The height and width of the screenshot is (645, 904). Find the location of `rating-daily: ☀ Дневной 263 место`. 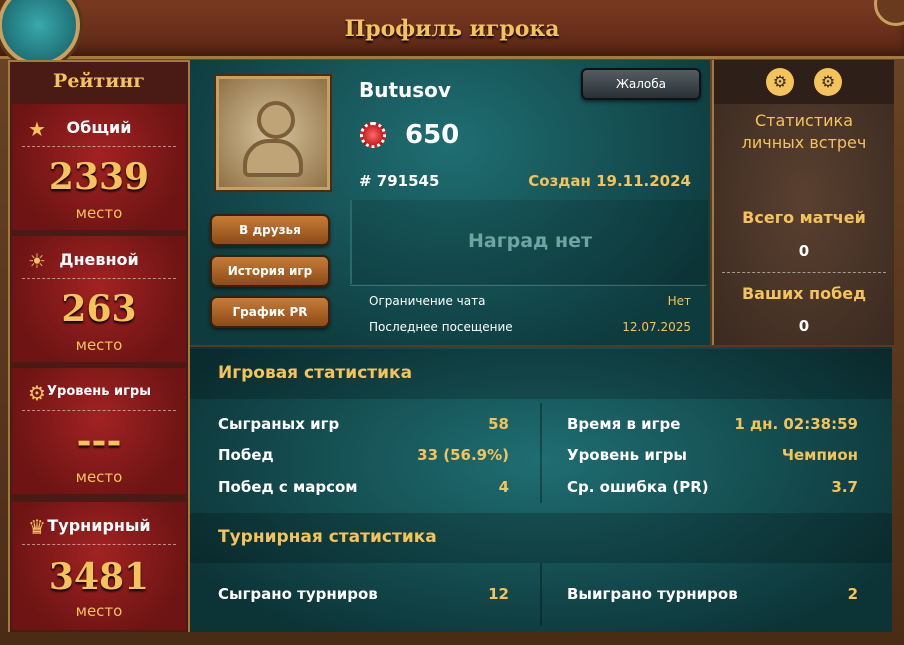

rating-daily: ☀ Дневной 263 место is located at coordinates (99, 299).